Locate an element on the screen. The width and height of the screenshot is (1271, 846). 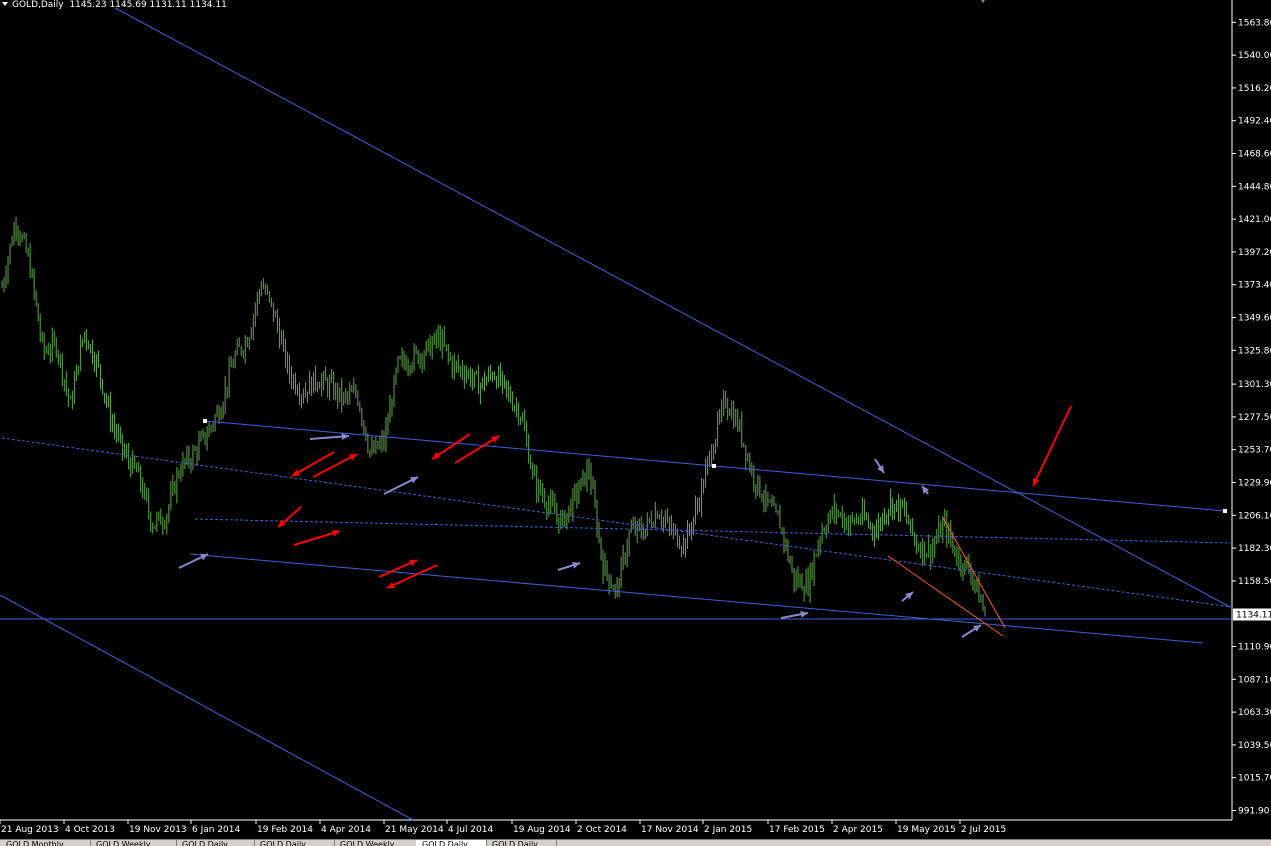
time-tick-label: 19 Nov 2013 is located at coordinates (158, 830).